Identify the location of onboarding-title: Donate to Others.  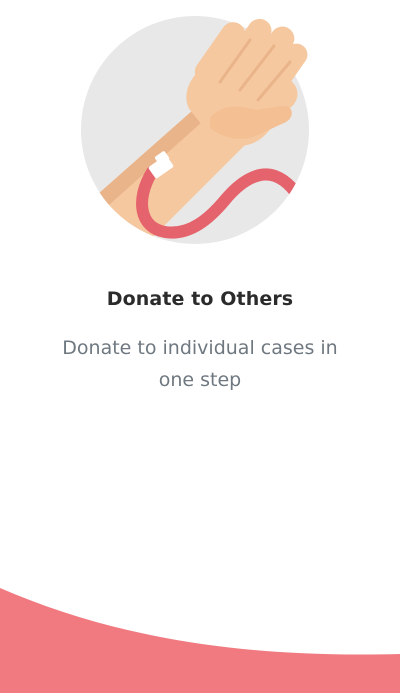
(200, 299).